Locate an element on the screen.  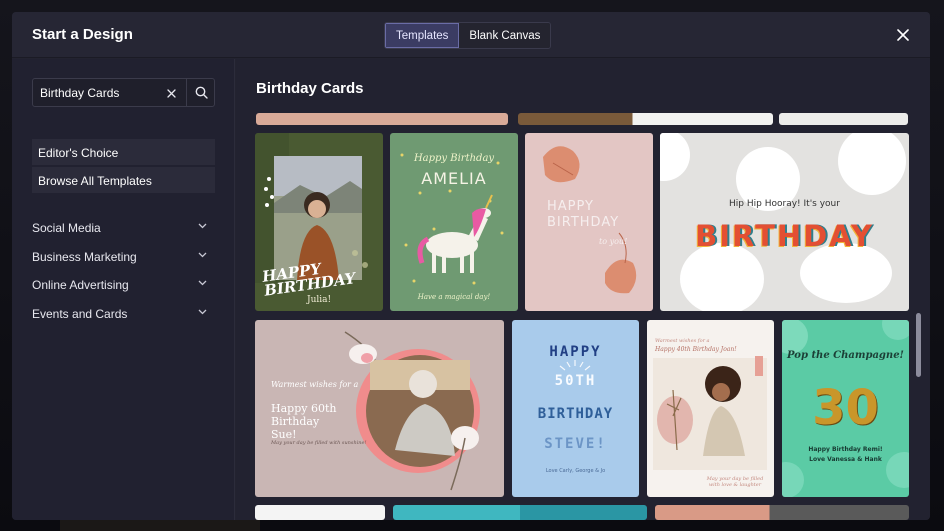
category-label: Online Advertising is located at coordinates (80, 285).